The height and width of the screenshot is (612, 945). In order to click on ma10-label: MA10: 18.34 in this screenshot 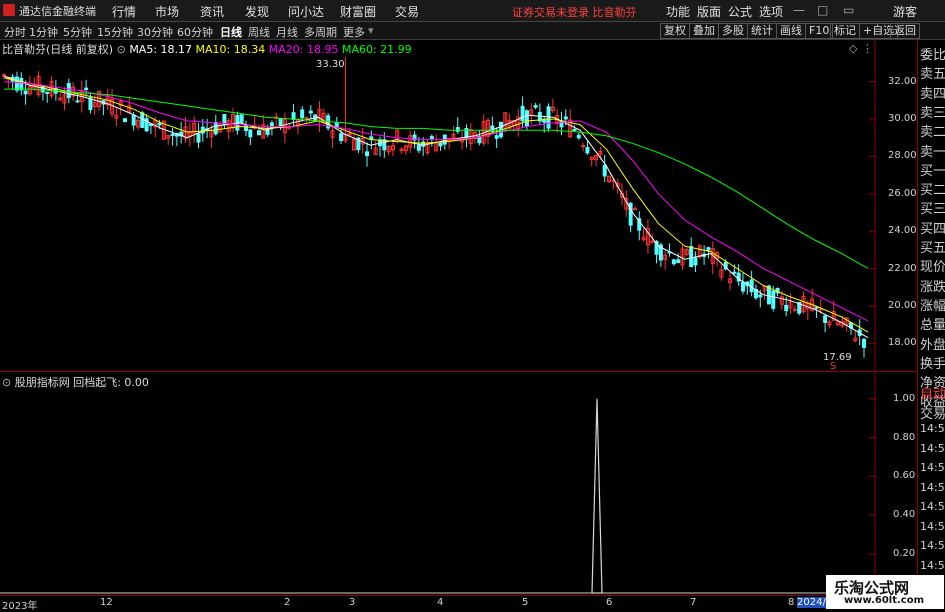, I will do `click(230, 49)`.